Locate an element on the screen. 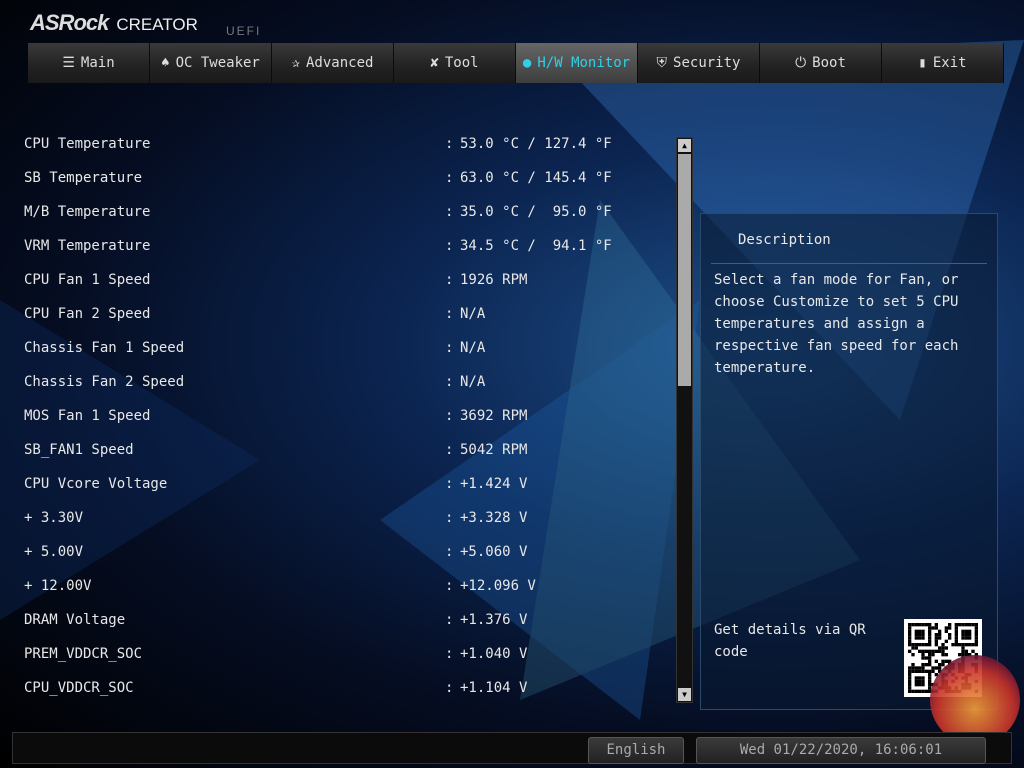  tab-h-w-monitor: ● H/W Monitor is located at coordinates (577, 63).